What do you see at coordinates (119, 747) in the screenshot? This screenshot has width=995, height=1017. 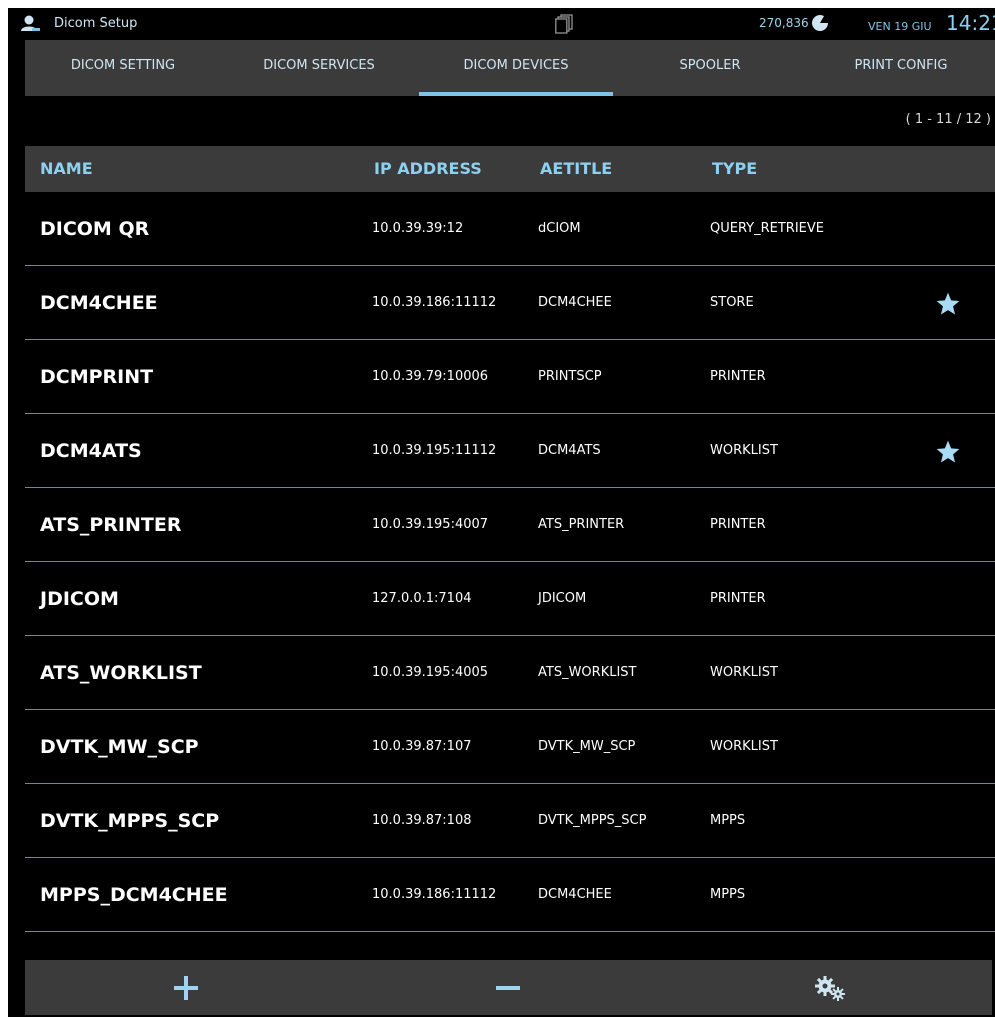 I see `device-name: DVTK_MW_SCP` at bounding box center [119, 747].